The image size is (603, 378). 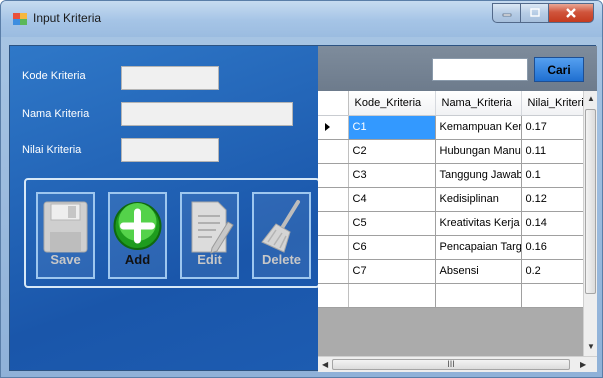 What do you see at coordinates (281, 259) in the screenshot?
I see `delete-button-label: Delete` at bounding box center [281, 259].